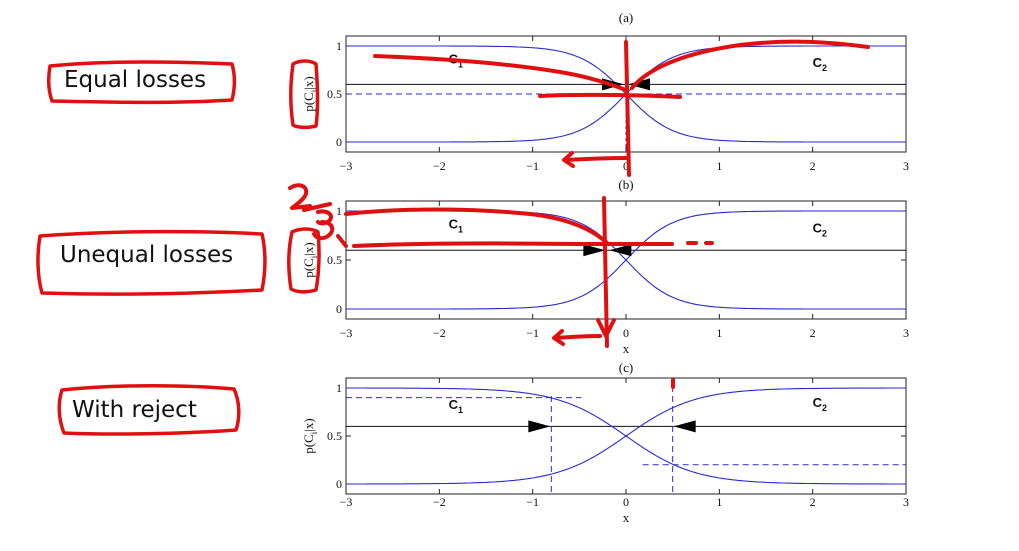 This screenshot has width=1019, height=551. What do you see at coordinates (525, 241) in the screenshot?
I see `ink-threshold-b` at bounding box center [525, 241].